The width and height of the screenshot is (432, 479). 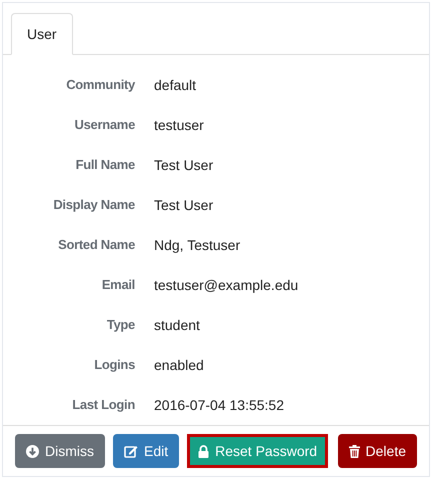 I want to click on field-value: testuser, so click(x=179, y=125).